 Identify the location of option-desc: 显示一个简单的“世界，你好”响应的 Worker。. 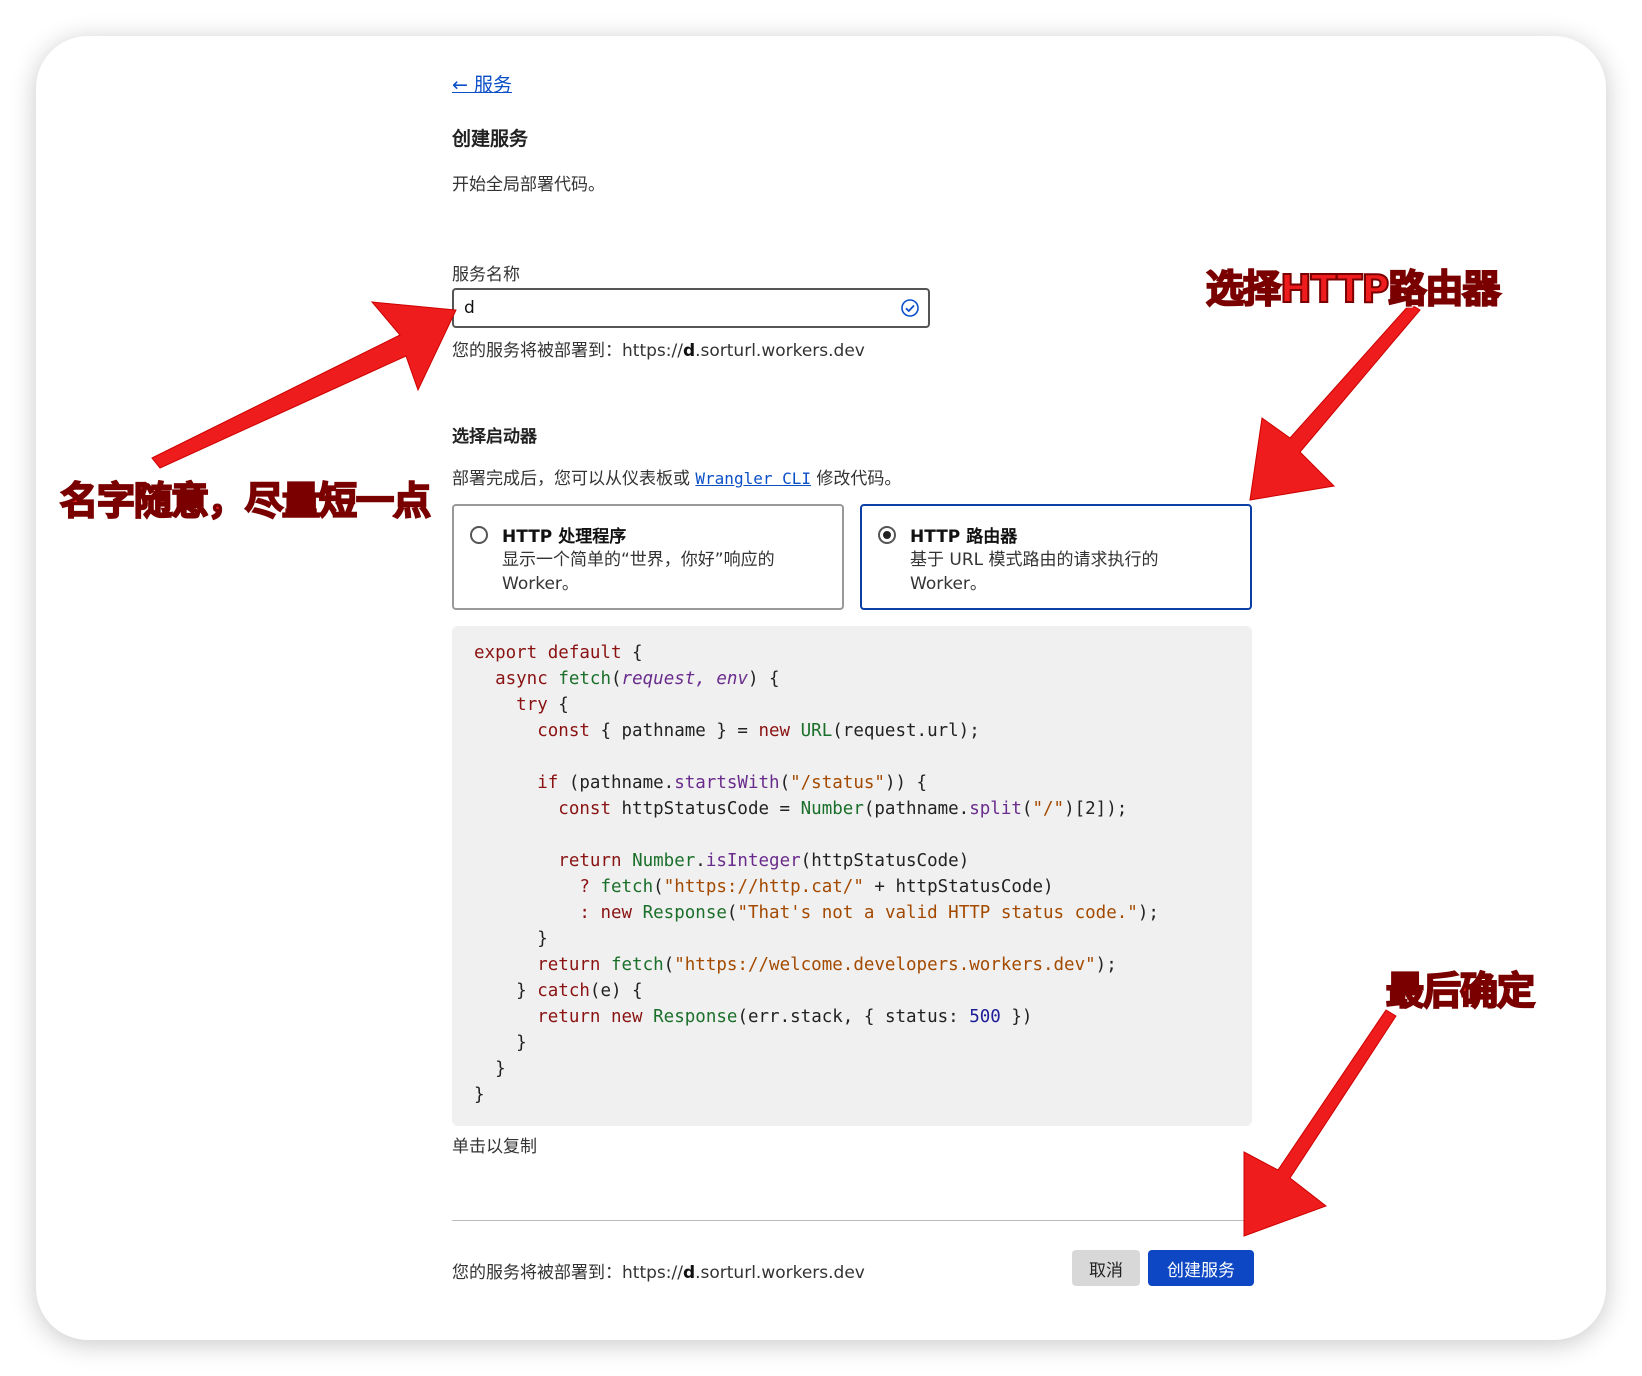
(638, 572).